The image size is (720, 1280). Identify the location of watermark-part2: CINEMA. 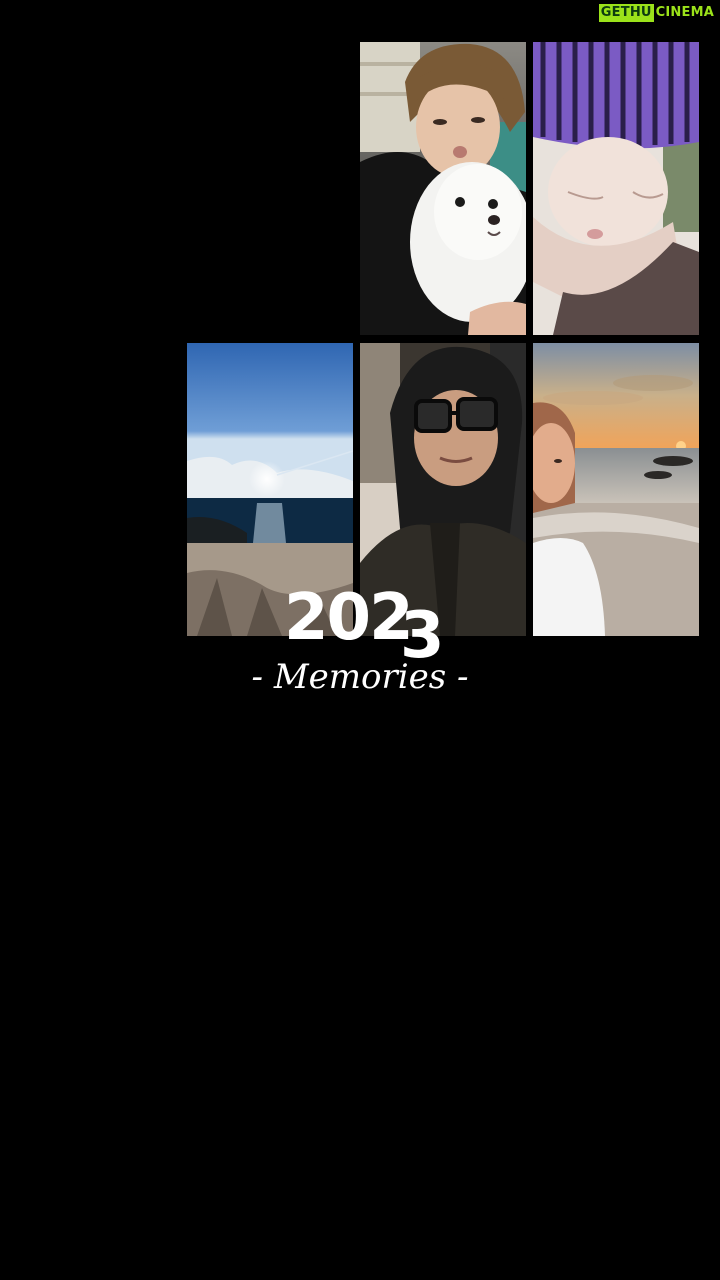
(684, 13).